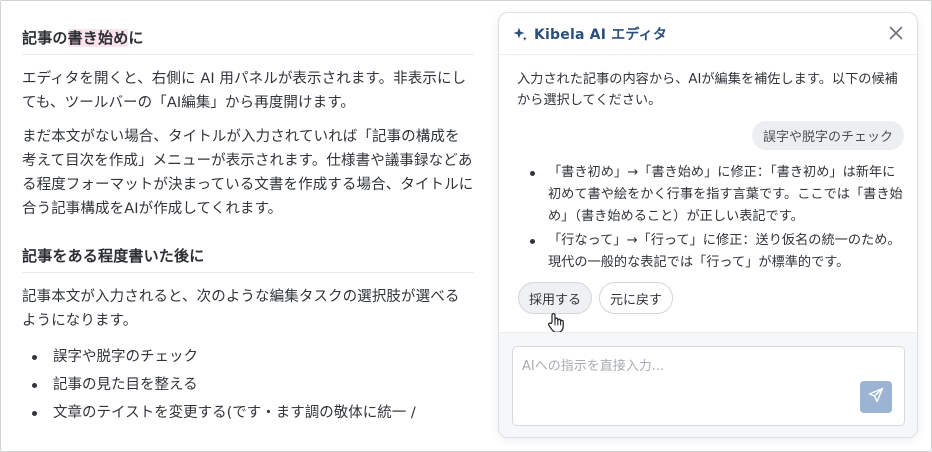 The height and width of the screenshot is (452, 932). I want to click on panel-header: Kibela AI エディタ, so click(708, 34).